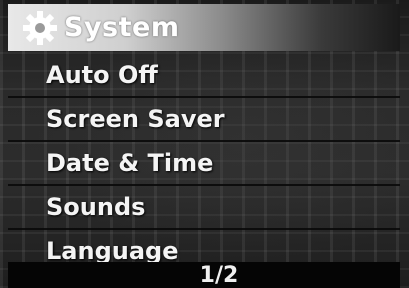 The height and width of the screenshot is (288, 409). What do you see at coordinates (102, 75) in the screenshot?
I see `menu-item-label: Auto Off` at bounding box center [102, 75].